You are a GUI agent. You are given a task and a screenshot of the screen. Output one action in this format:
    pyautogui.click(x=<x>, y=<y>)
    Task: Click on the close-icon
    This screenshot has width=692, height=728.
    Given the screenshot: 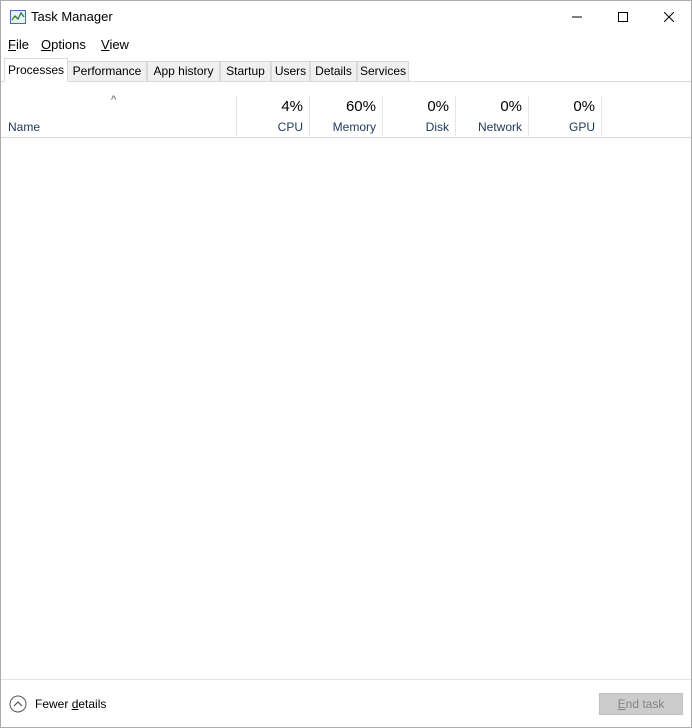 What is the action you would take?
    pyautogui.click(x=669, y=17)
    